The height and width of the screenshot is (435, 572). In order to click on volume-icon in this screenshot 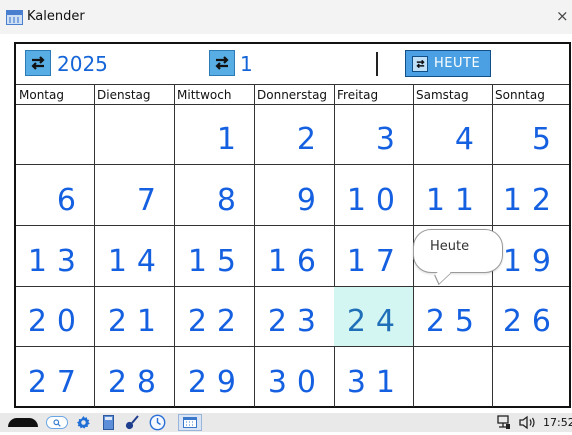, I will do `click(528, 422)`.